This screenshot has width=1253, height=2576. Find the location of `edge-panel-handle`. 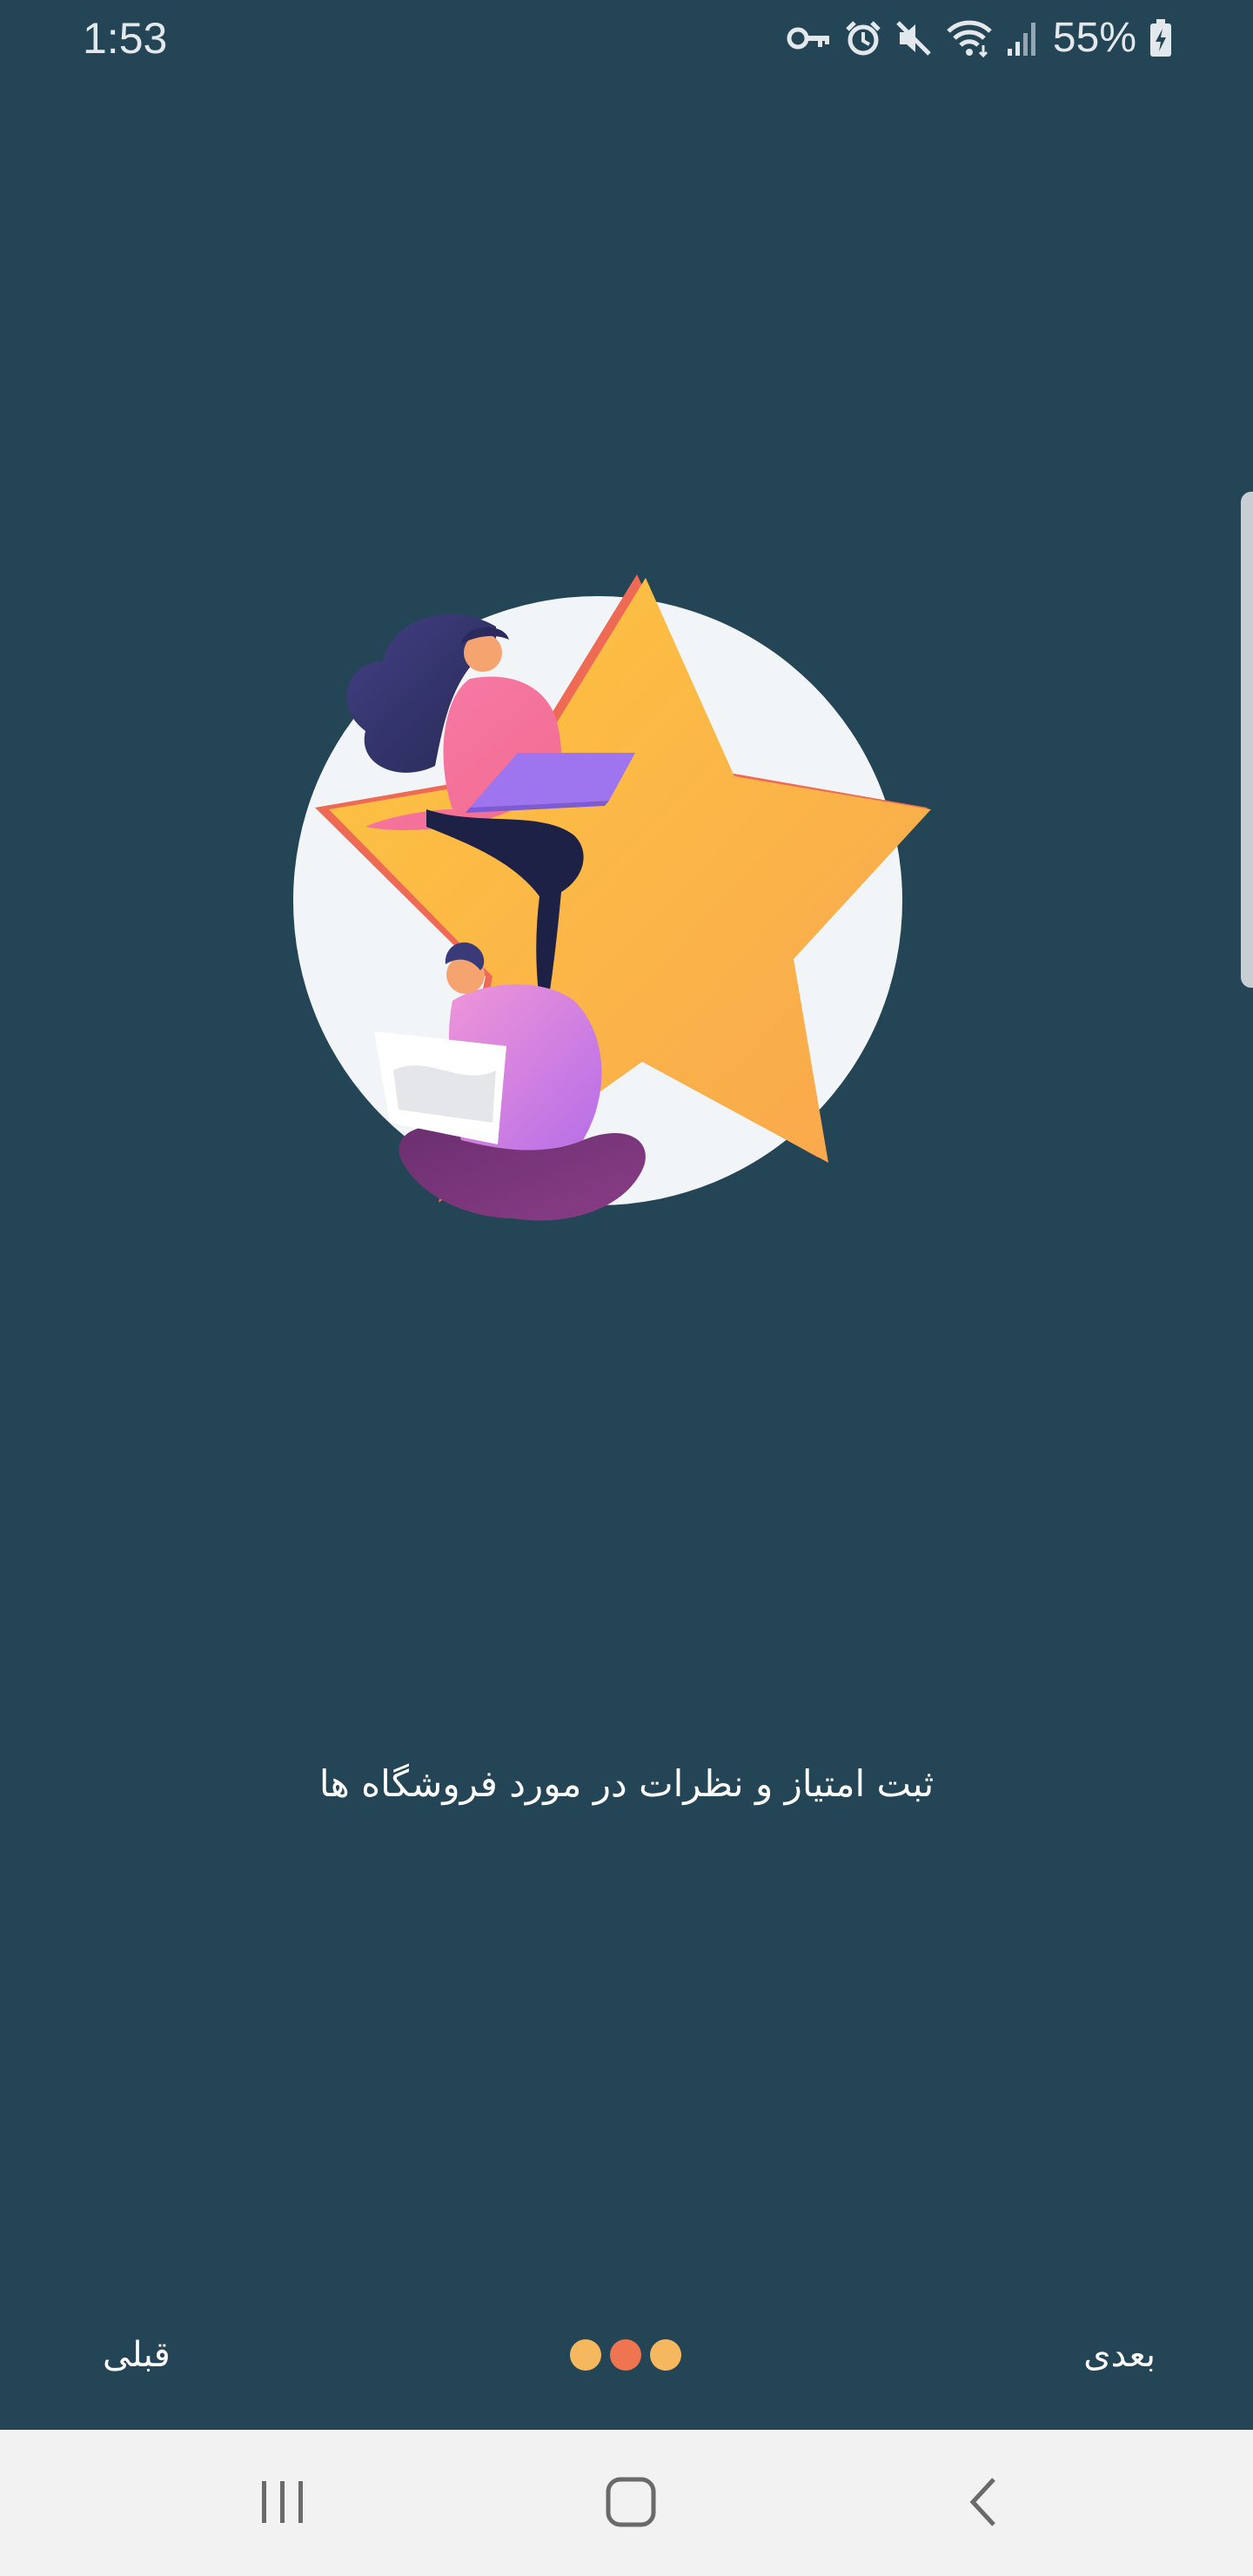

edge-panel-handle is located at coordinates (1247, 740).